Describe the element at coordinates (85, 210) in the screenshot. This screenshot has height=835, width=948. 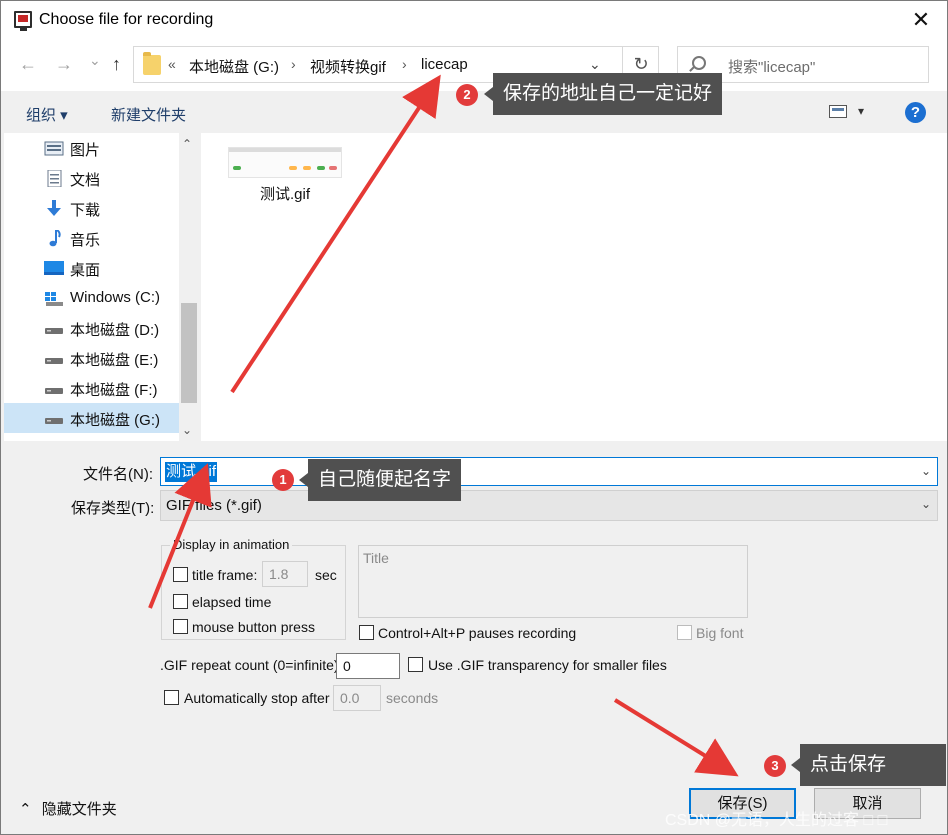
I see `sidebar-item-label: 下载` at that location.